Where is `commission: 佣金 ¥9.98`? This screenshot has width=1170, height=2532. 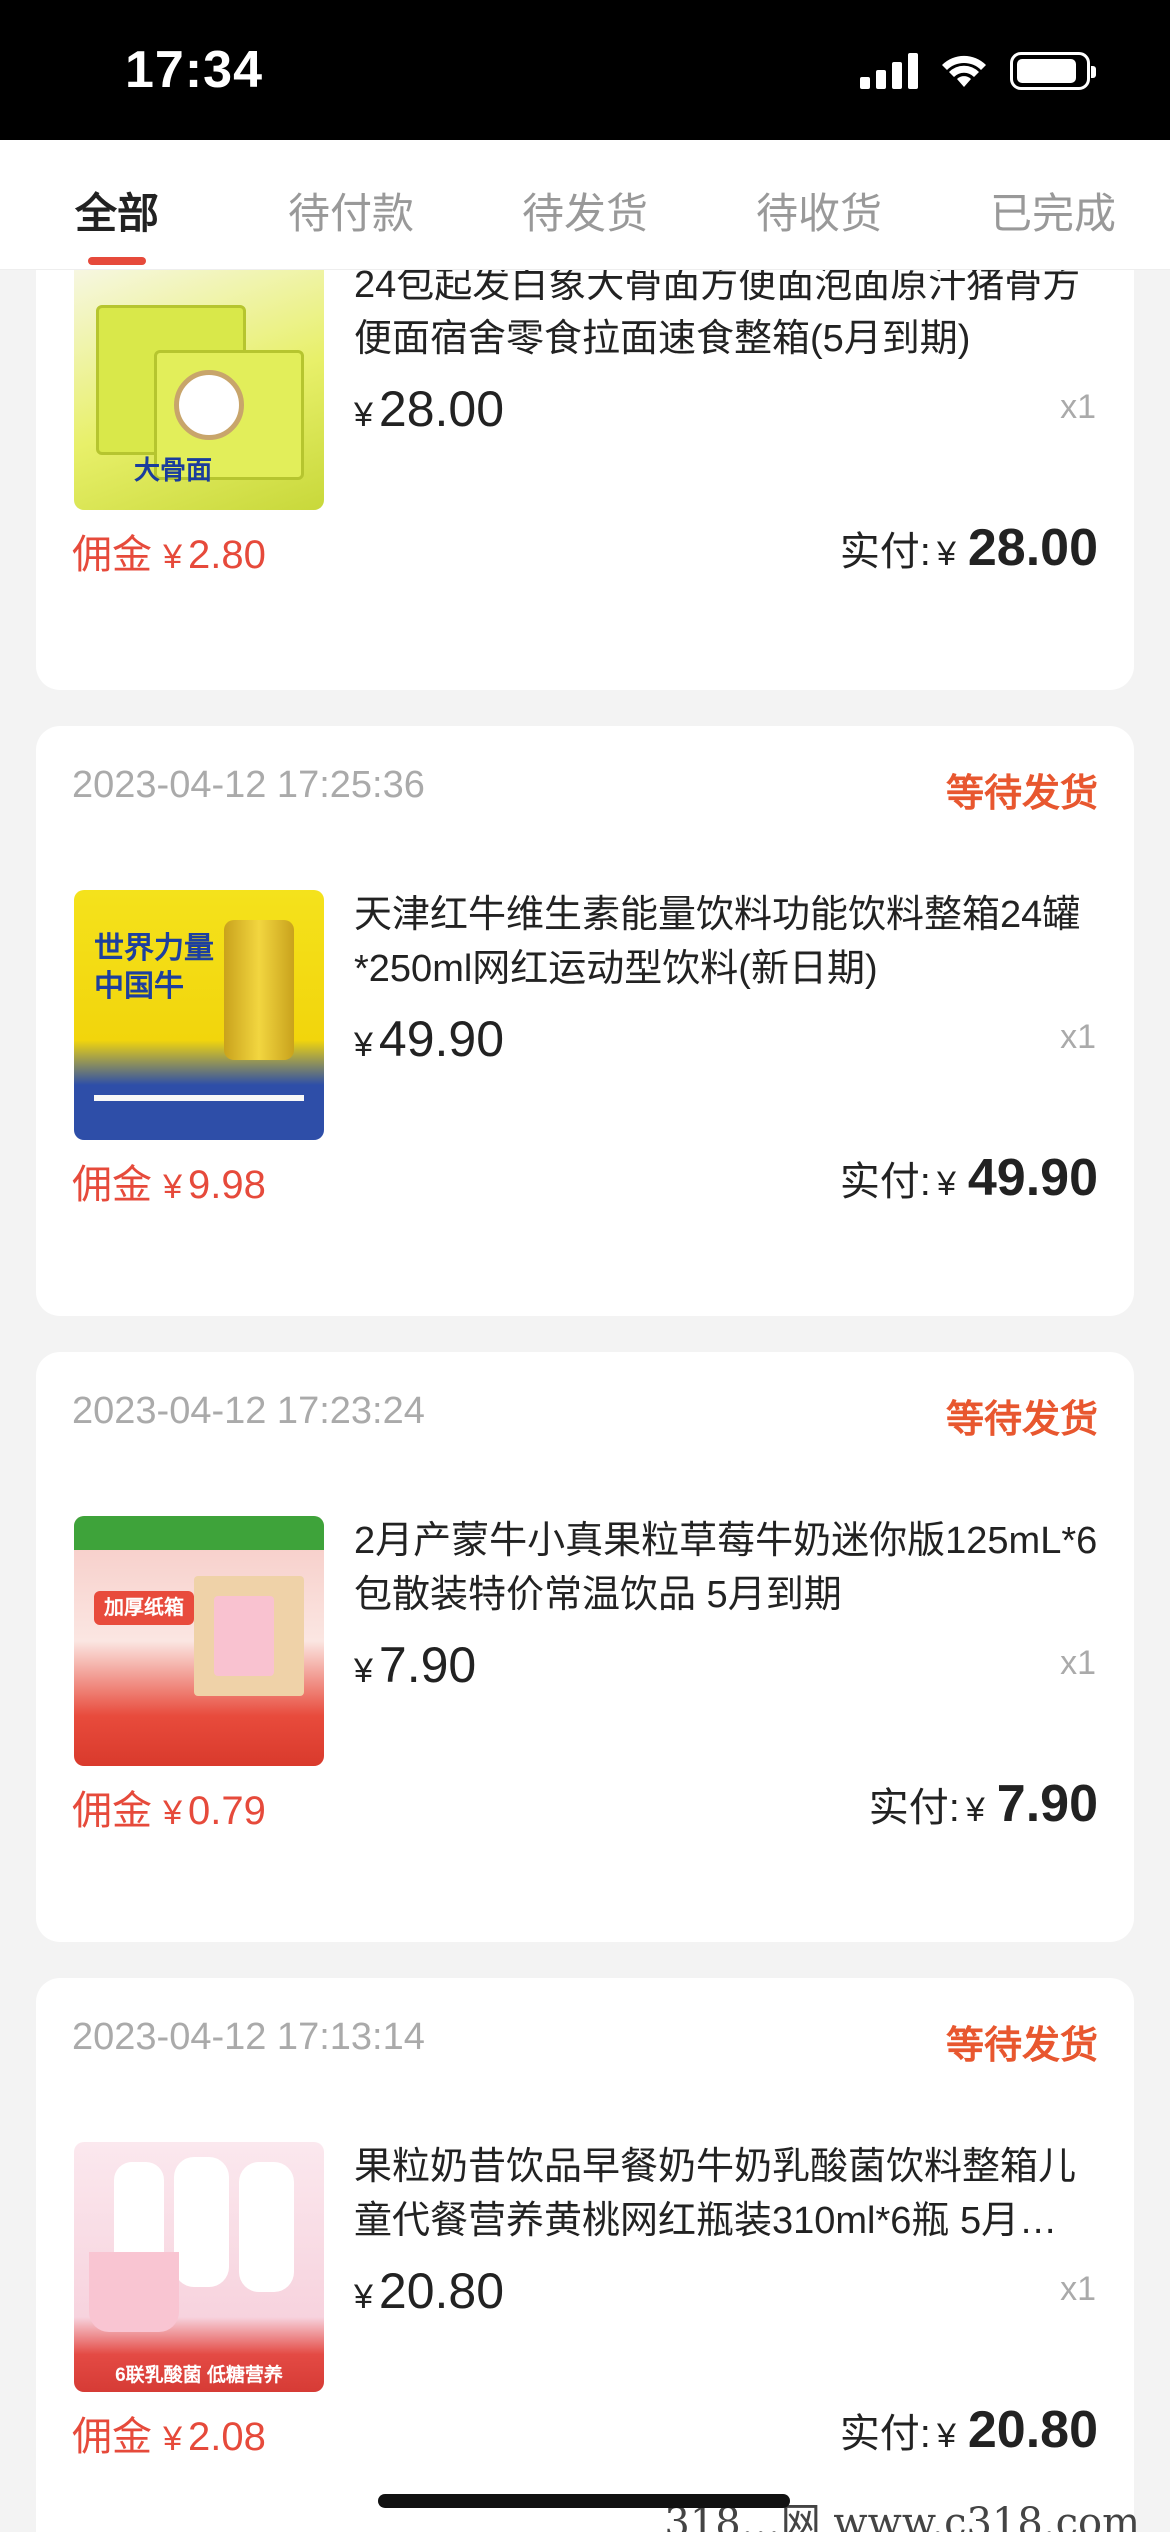 commission: 佣金 ¥9.98 is located at coordinates (169, 1181).